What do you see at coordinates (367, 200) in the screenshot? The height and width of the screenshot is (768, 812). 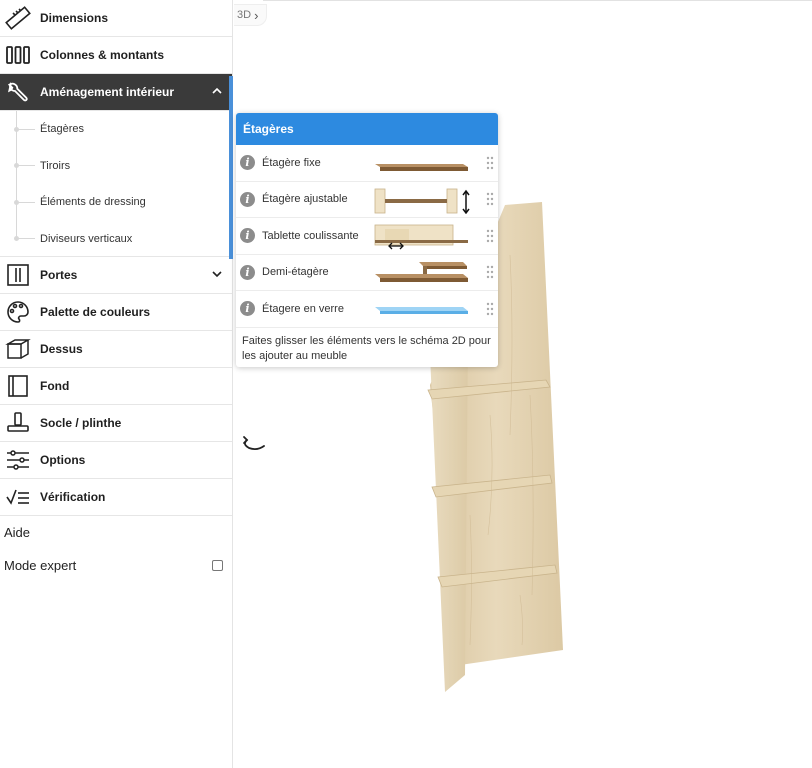 I see `shelf-option-adjustable: i Étagère ajustable` at bounding box center [367, 200].